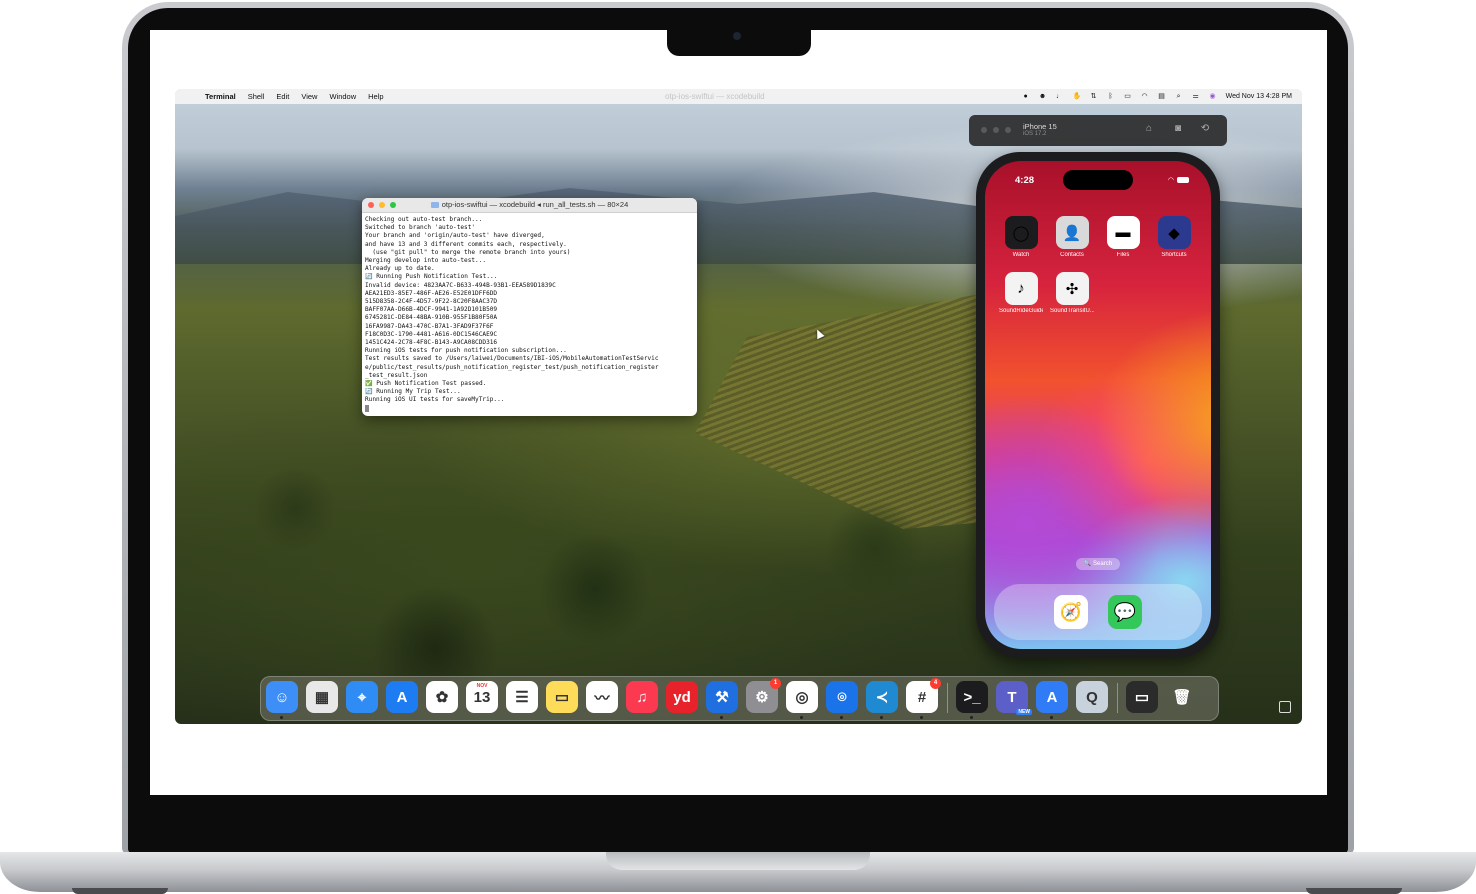  What do you see at coordinates (1145, 97) in the screenshot?
I see `wifi-icon: ◠` at bounding box center [1145, 97].